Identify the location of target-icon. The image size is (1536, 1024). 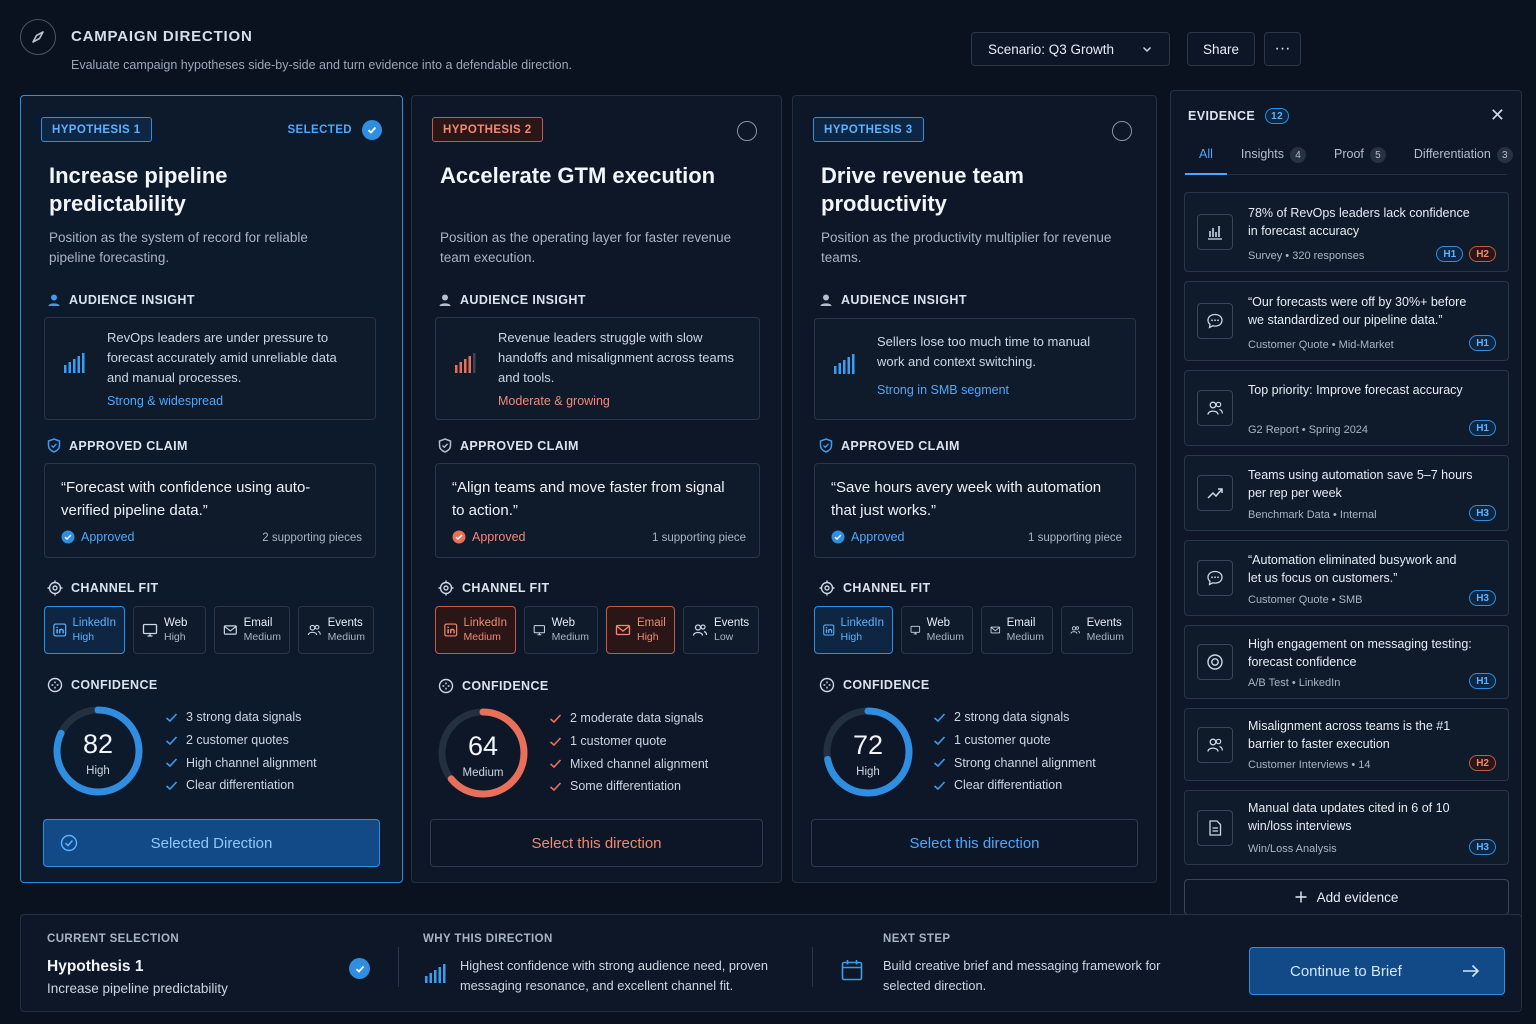
(1215, 662).